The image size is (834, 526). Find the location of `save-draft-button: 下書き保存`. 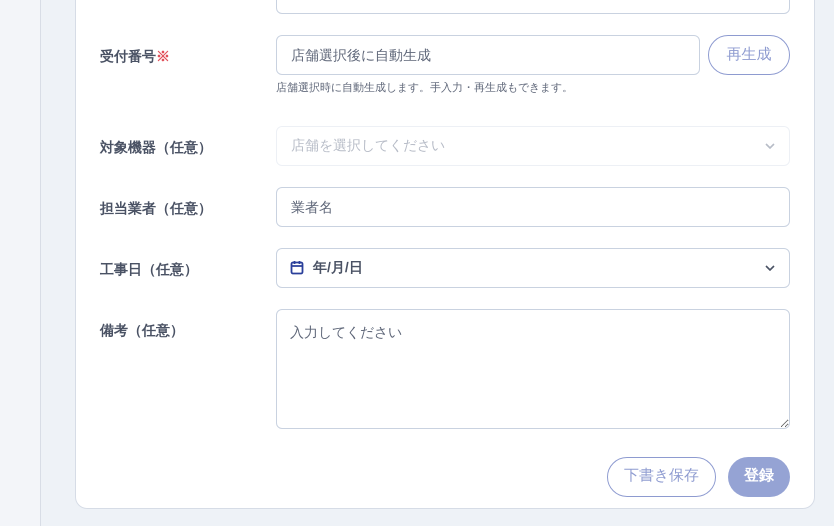

save-draft-button: 下書き保存 is located at coordinates (661, 476).